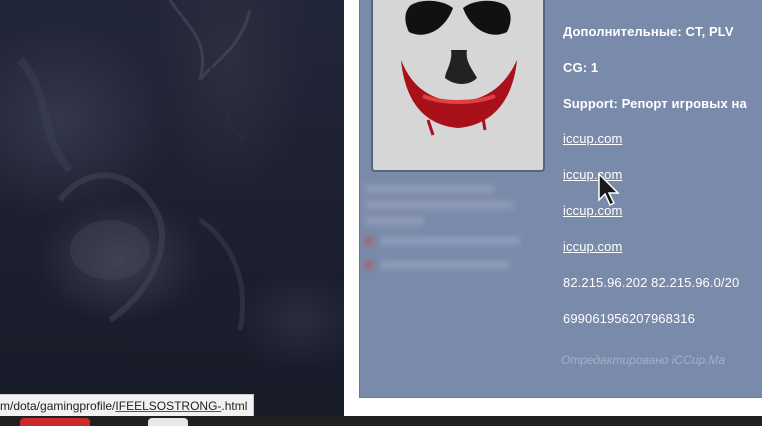 The image size is (762, 426). Describe the element at coordinates (446, 228) in the screenshot. I see `blurred-info-block` at that location.